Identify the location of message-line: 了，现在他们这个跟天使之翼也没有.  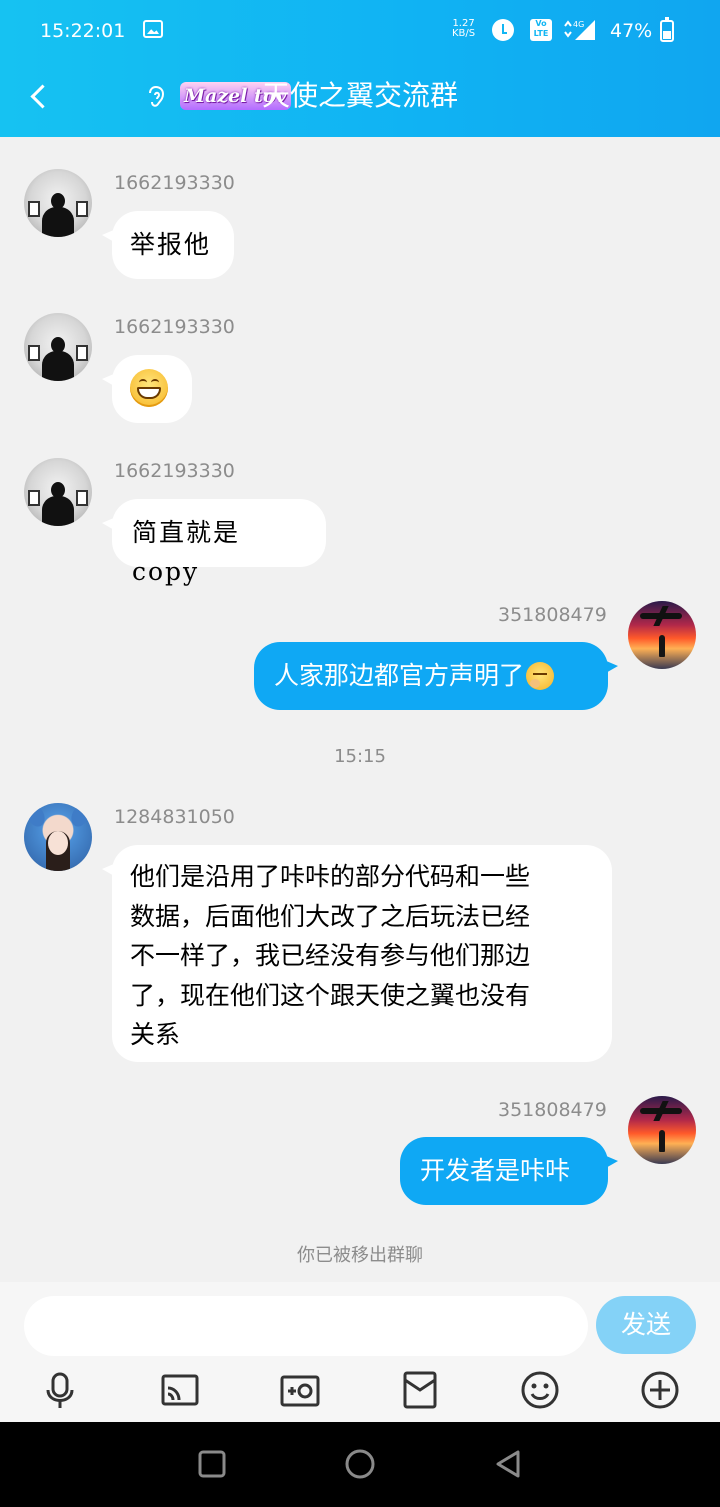
(330, 995).